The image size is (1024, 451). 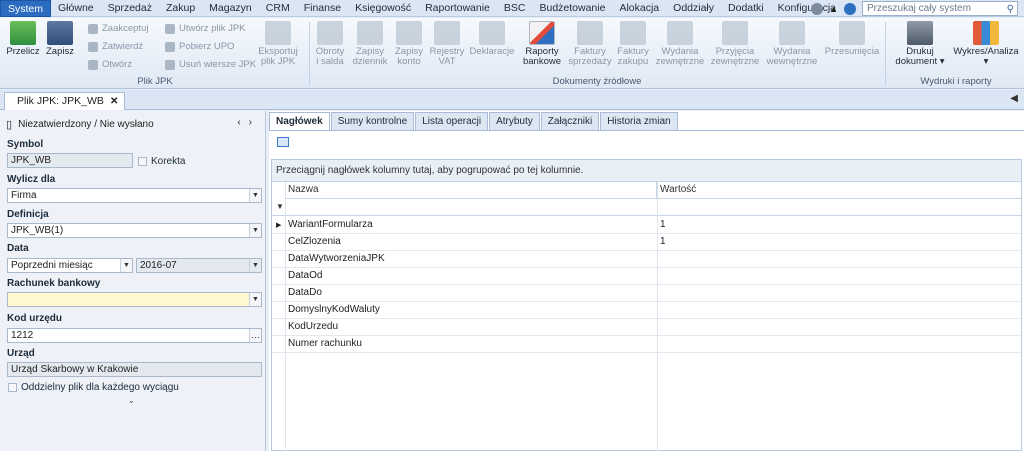 I want to click on menu-system: System, so click(x=26, y=8).